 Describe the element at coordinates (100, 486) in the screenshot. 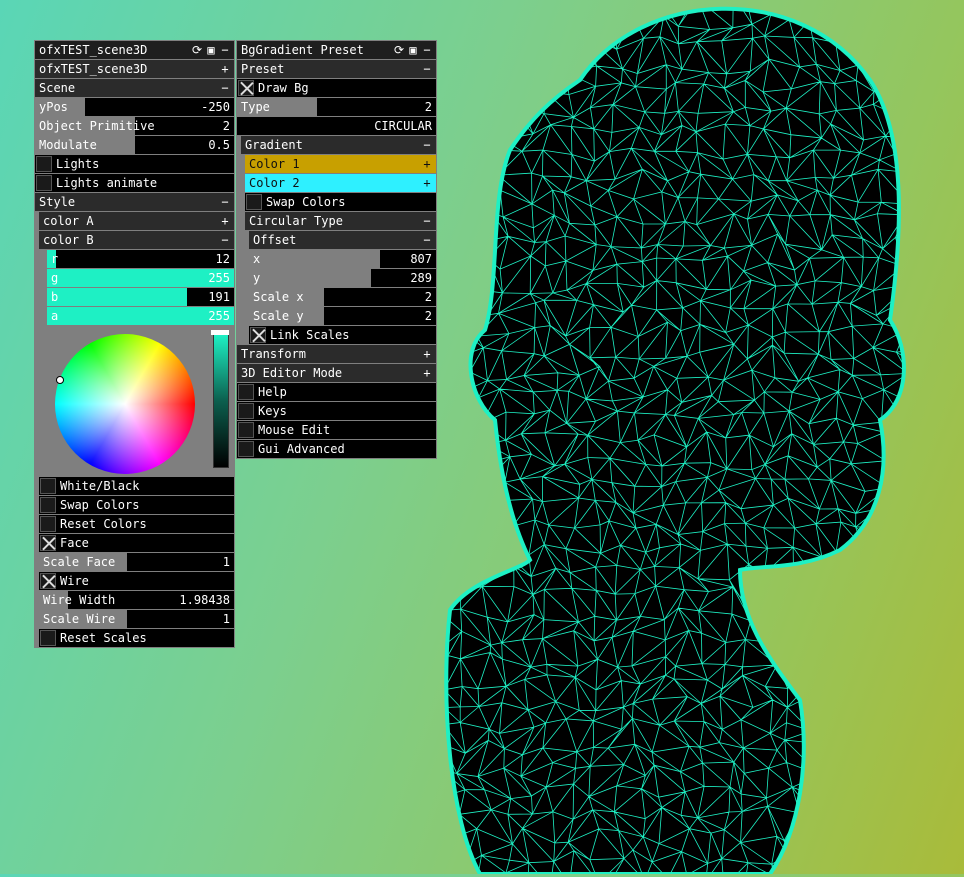

I see `white-black-label: White/Black` at that location.